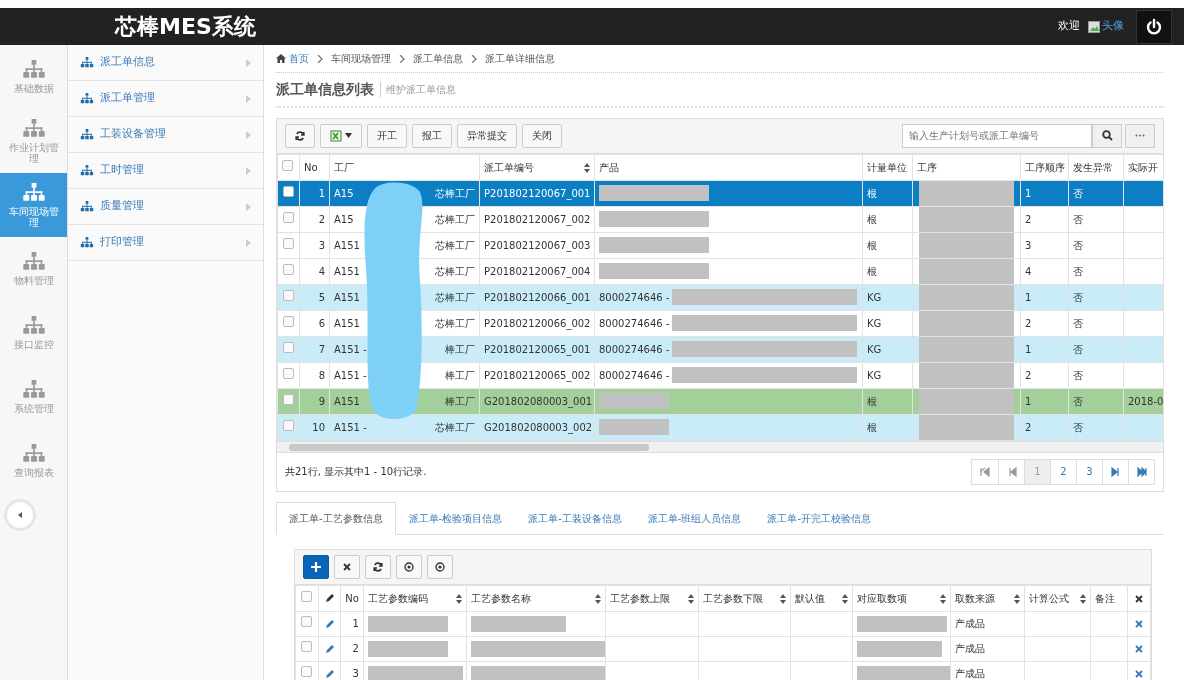 The height and width of the screenshot is (680, 1184). I want to click on tab: 派工单-开完工校验信息, so click(819, 518).